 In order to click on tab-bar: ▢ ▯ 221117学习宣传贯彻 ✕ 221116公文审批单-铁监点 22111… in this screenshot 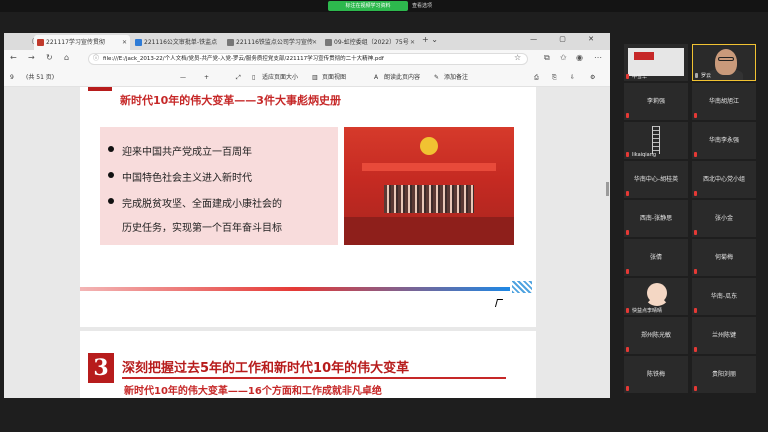, I will do `click(307, 41)`.